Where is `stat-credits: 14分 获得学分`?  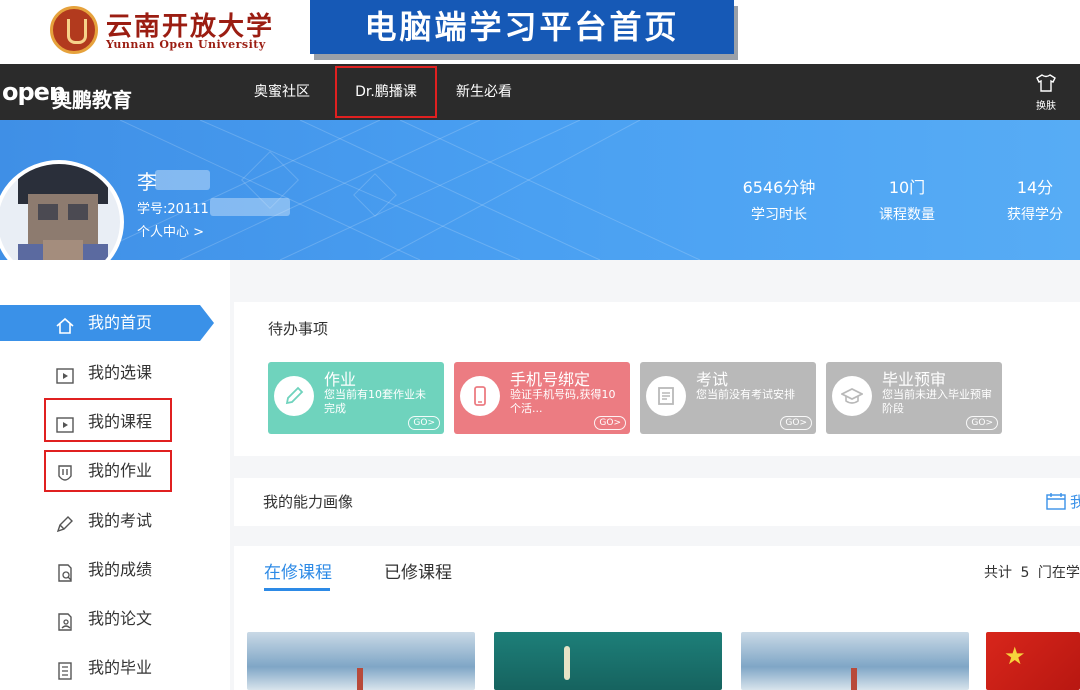 stat-credits: 14分 获得学分 is located at coordinates (1030, 199).